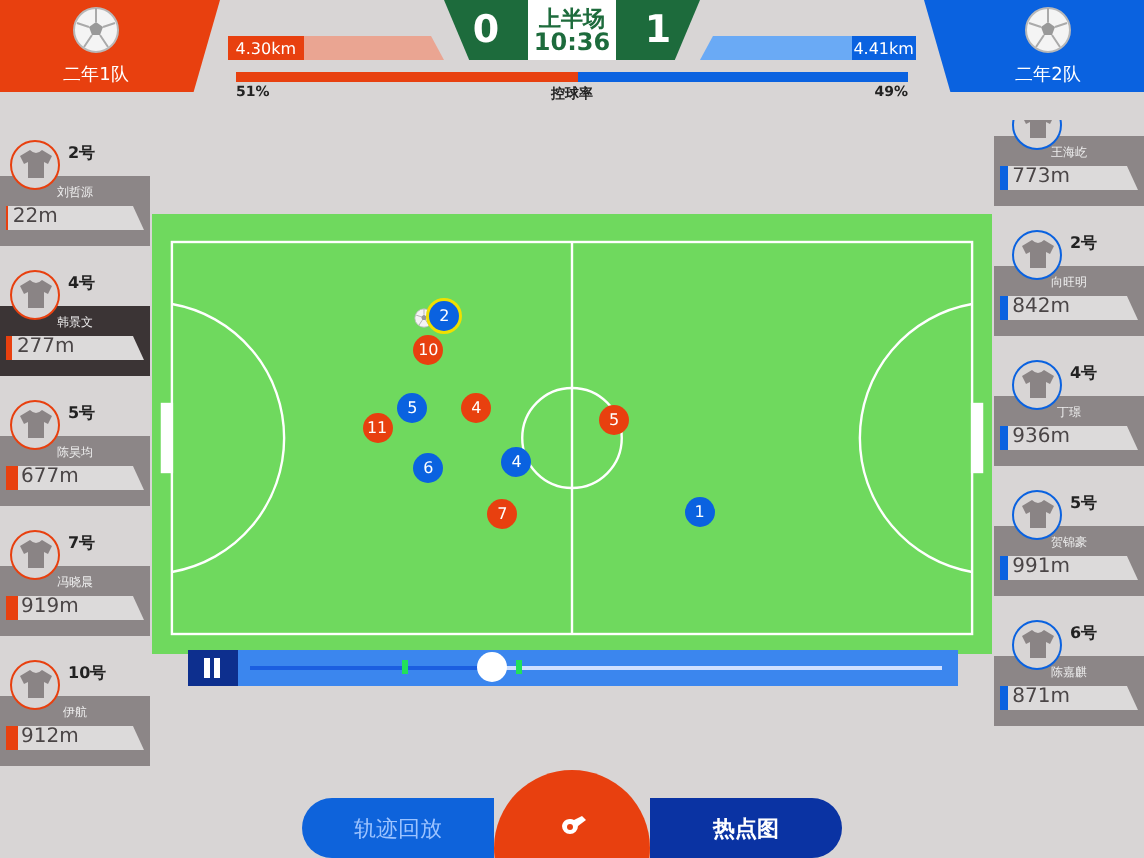  I want to click on distance-value: 842m, so click(1040, 308).